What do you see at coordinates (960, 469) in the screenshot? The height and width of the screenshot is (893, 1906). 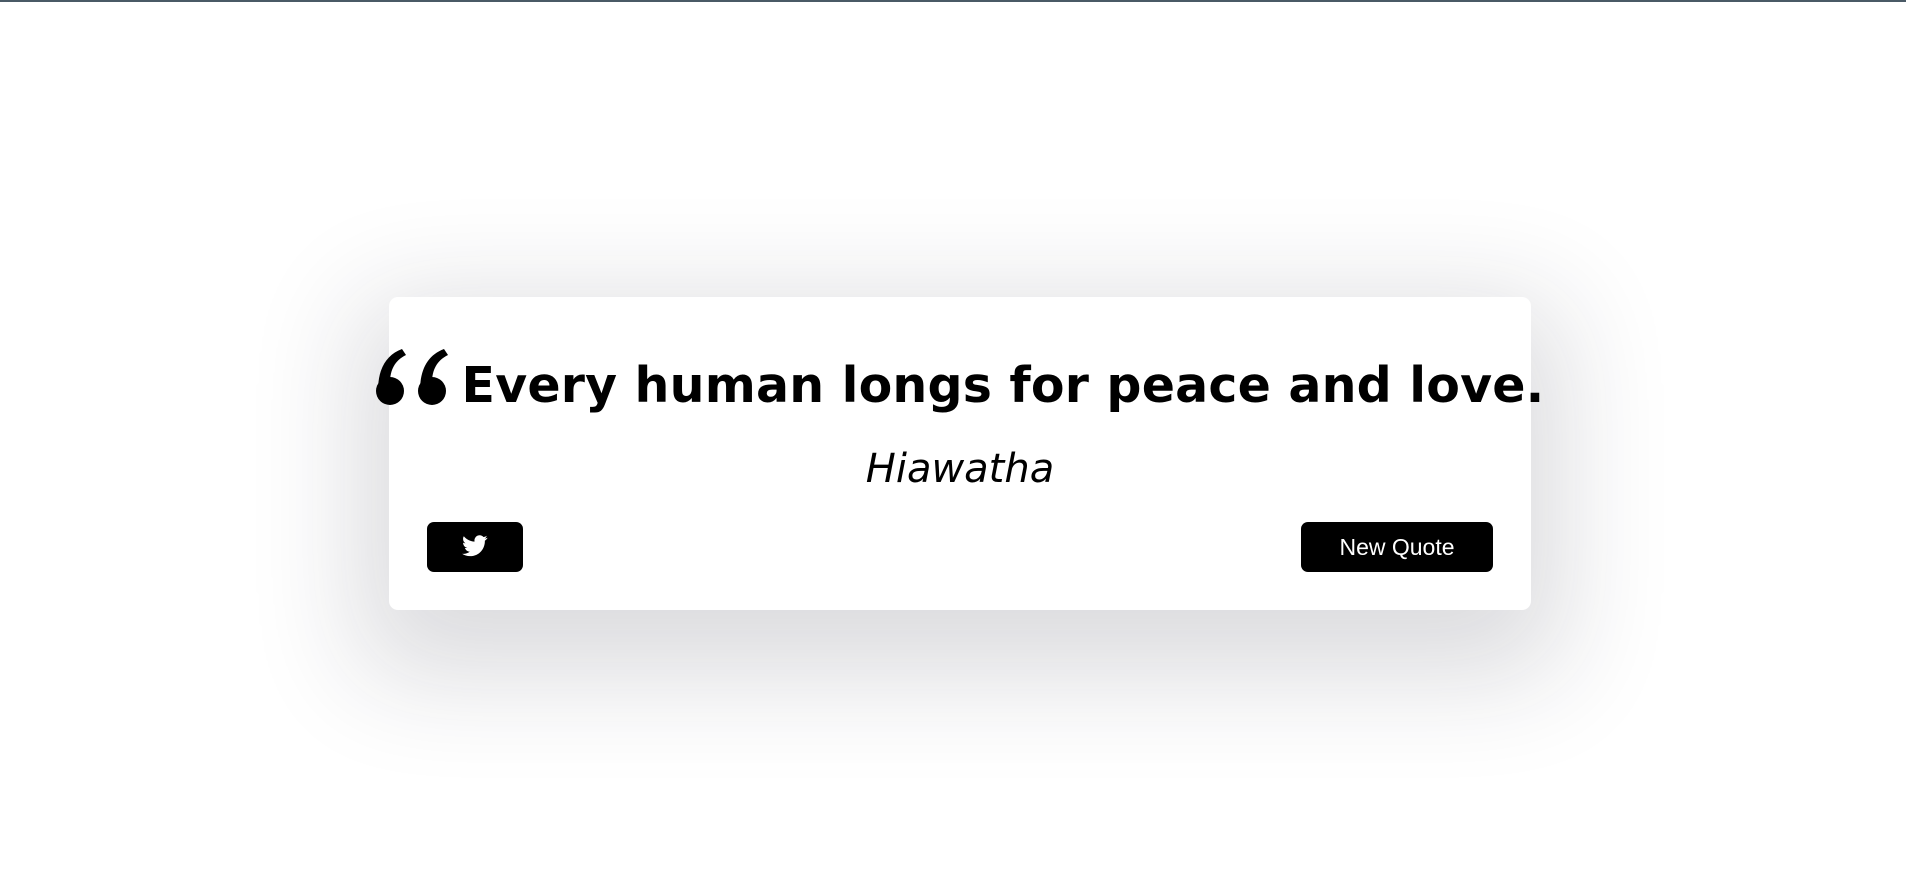 I see `quote-author: Hiawatha` at bounding box center [960, 469].